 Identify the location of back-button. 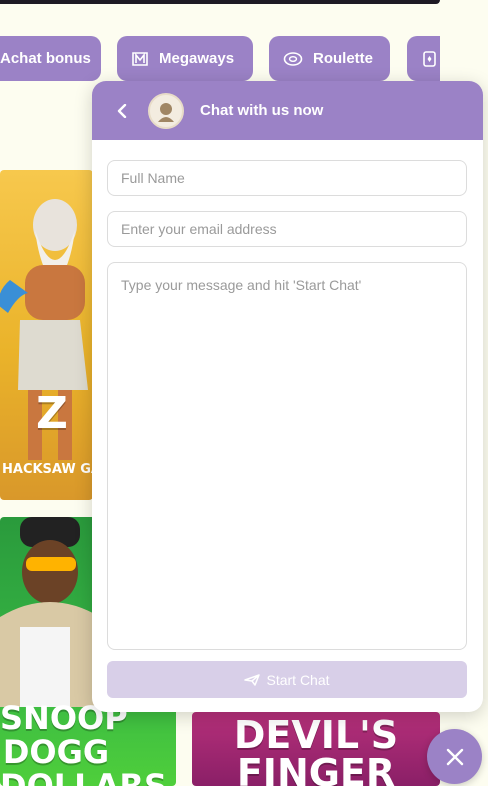
(122, 111).